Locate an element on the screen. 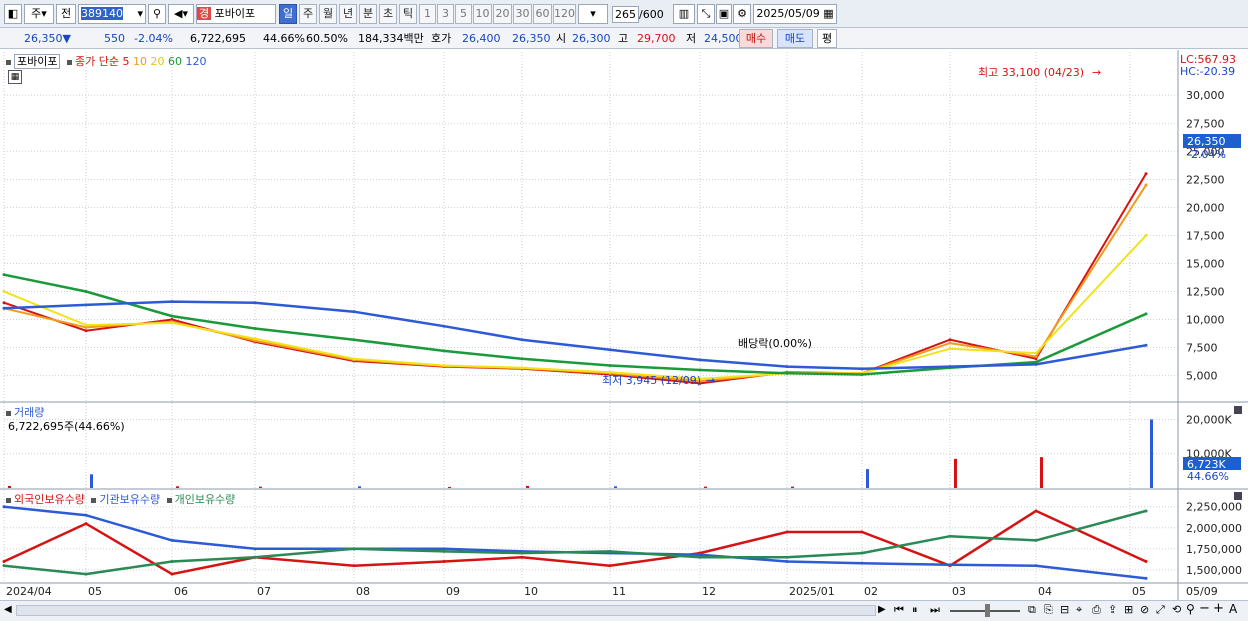 Image resolution: width=1248 pixels, height=621 pixels. save-icon: ▣ is located at coordinates (724, 14).